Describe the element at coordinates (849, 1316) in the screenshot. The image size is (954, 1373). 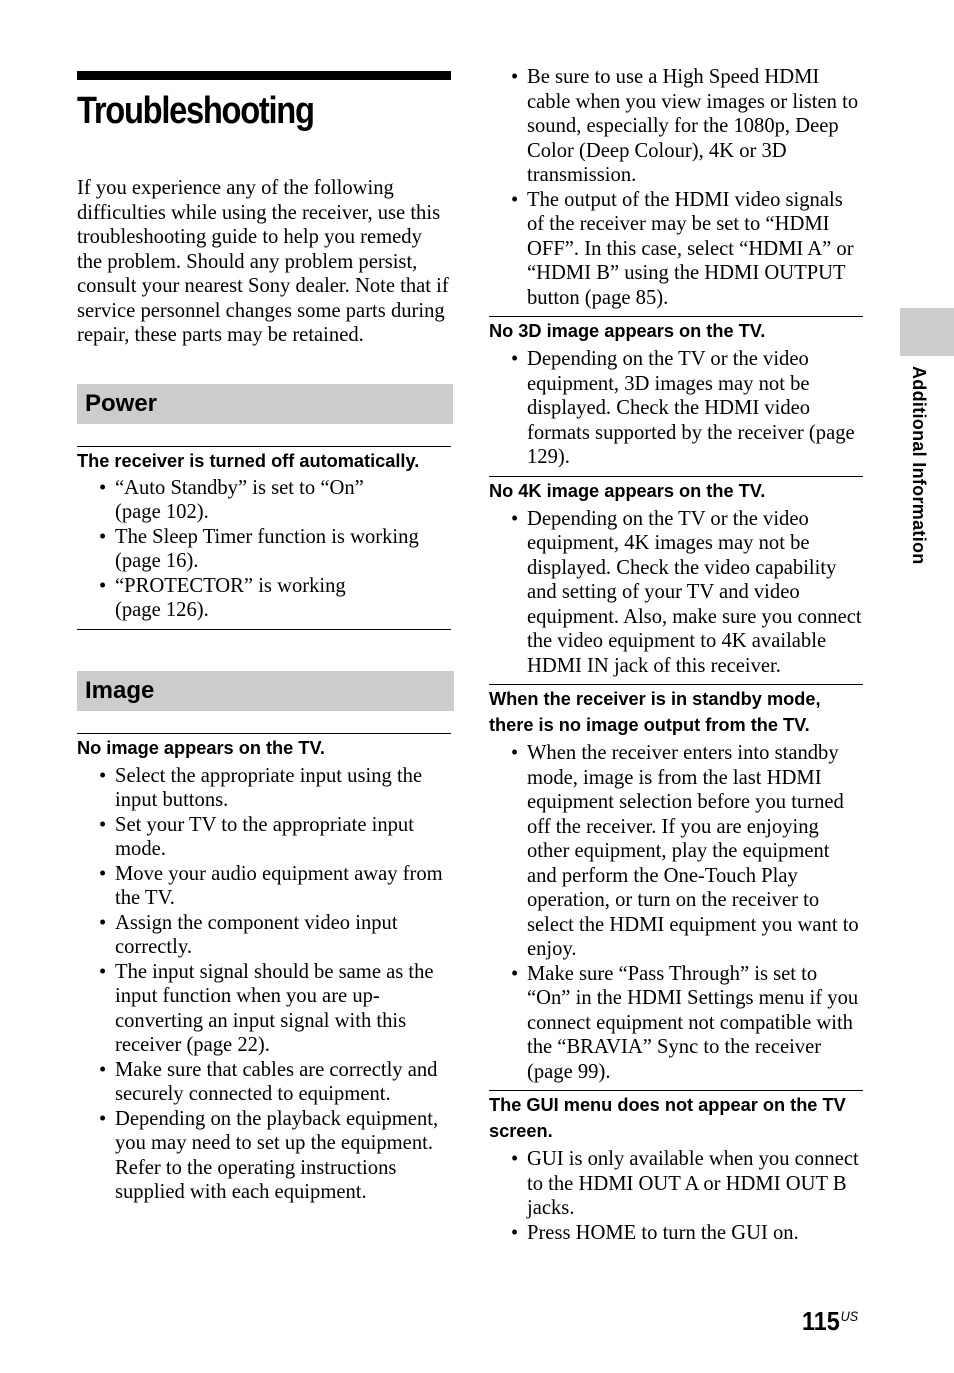
I see `page-number-suffix: US` at that location.